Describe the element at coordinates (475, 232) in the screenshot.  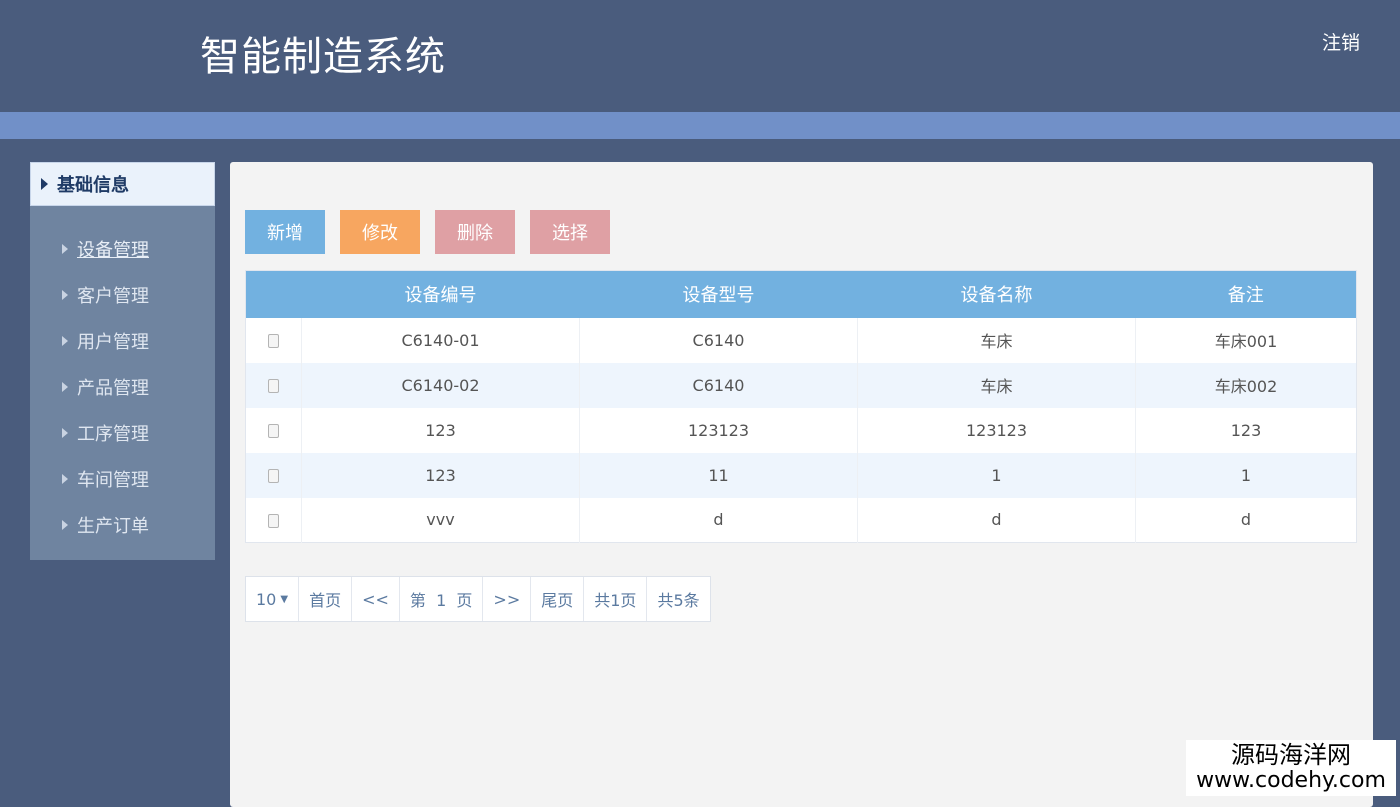
I see `delete-button: 删除` at that location.